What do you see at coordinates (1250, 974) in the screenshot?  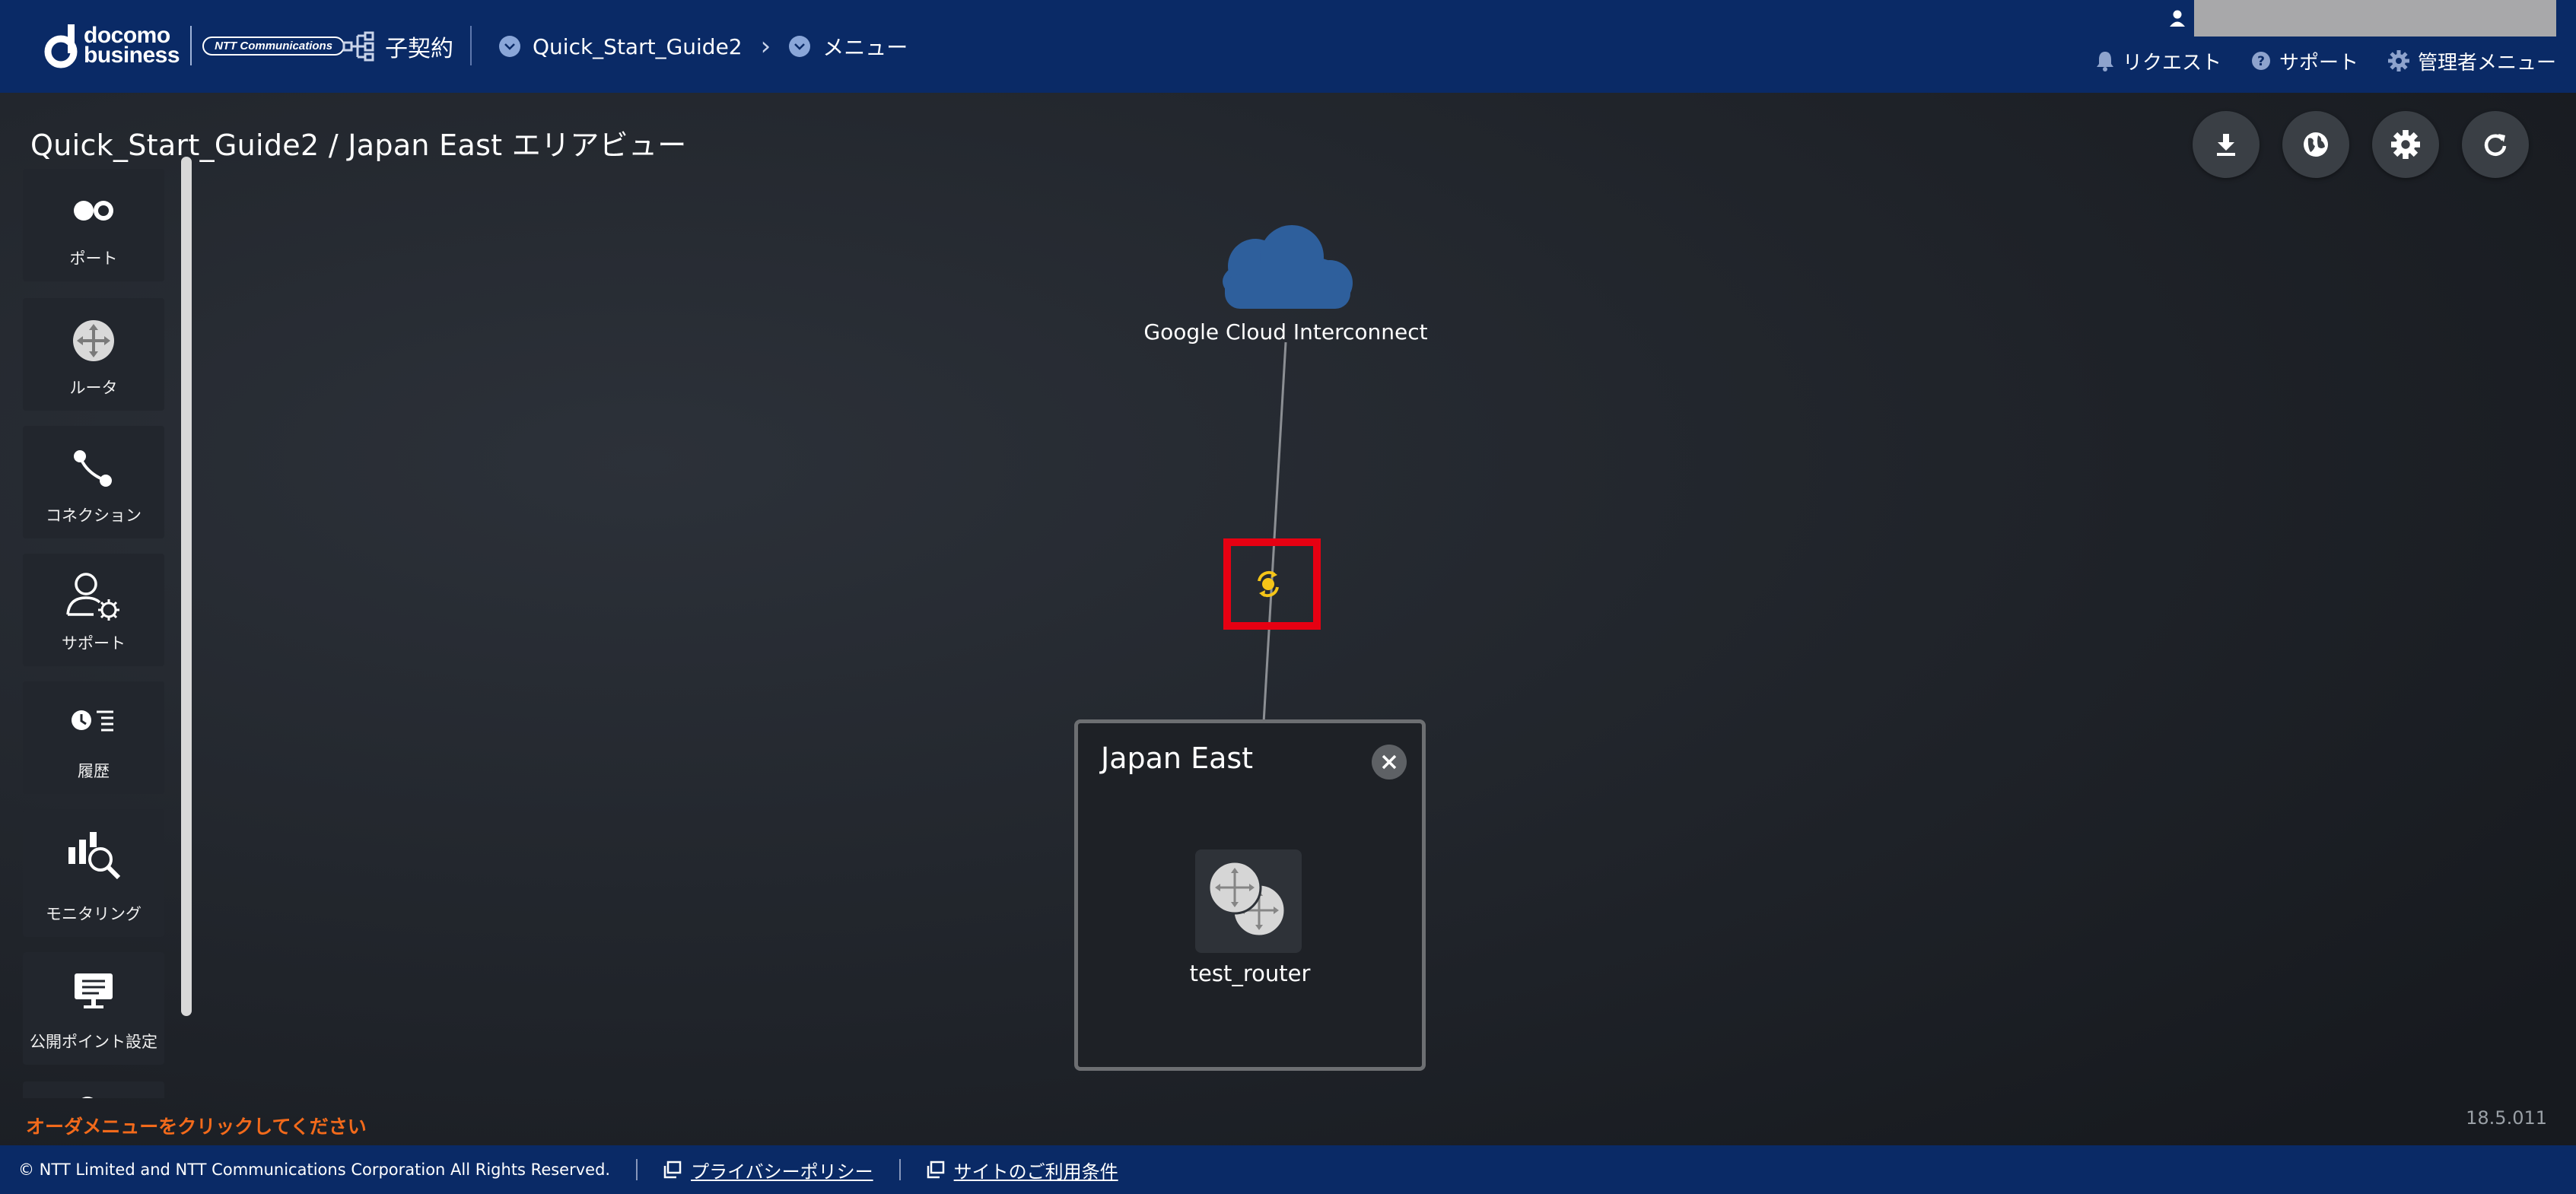 I see `router-node-label: test_router` at bounding box center [1250, 974].